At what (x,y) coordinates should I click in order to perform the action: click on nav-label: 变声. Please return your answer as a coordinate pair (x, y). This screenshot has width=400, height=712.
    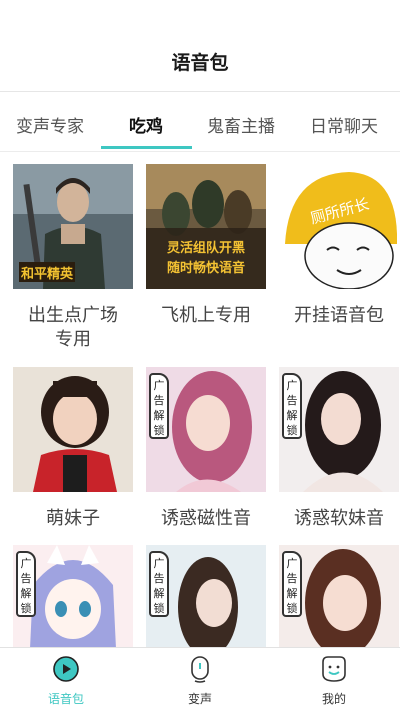
    Looking at the image, I should click on (199, 699).